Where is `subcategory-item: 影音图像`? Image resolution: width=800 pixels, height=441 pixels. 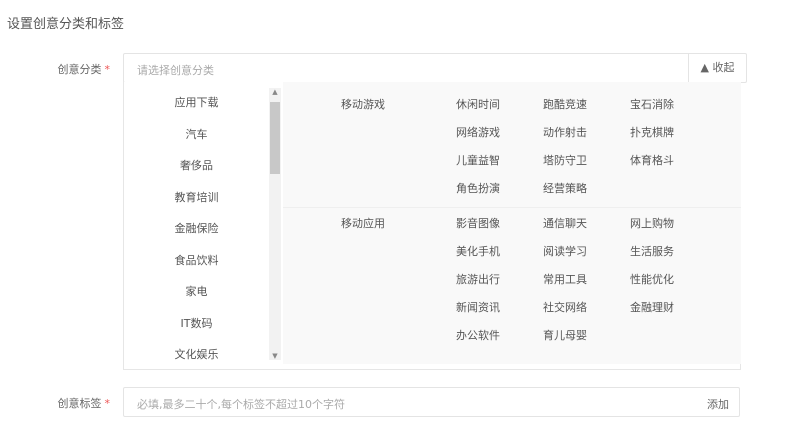
subcategory-item: 影音图像 is located at coordinates (478, 223).